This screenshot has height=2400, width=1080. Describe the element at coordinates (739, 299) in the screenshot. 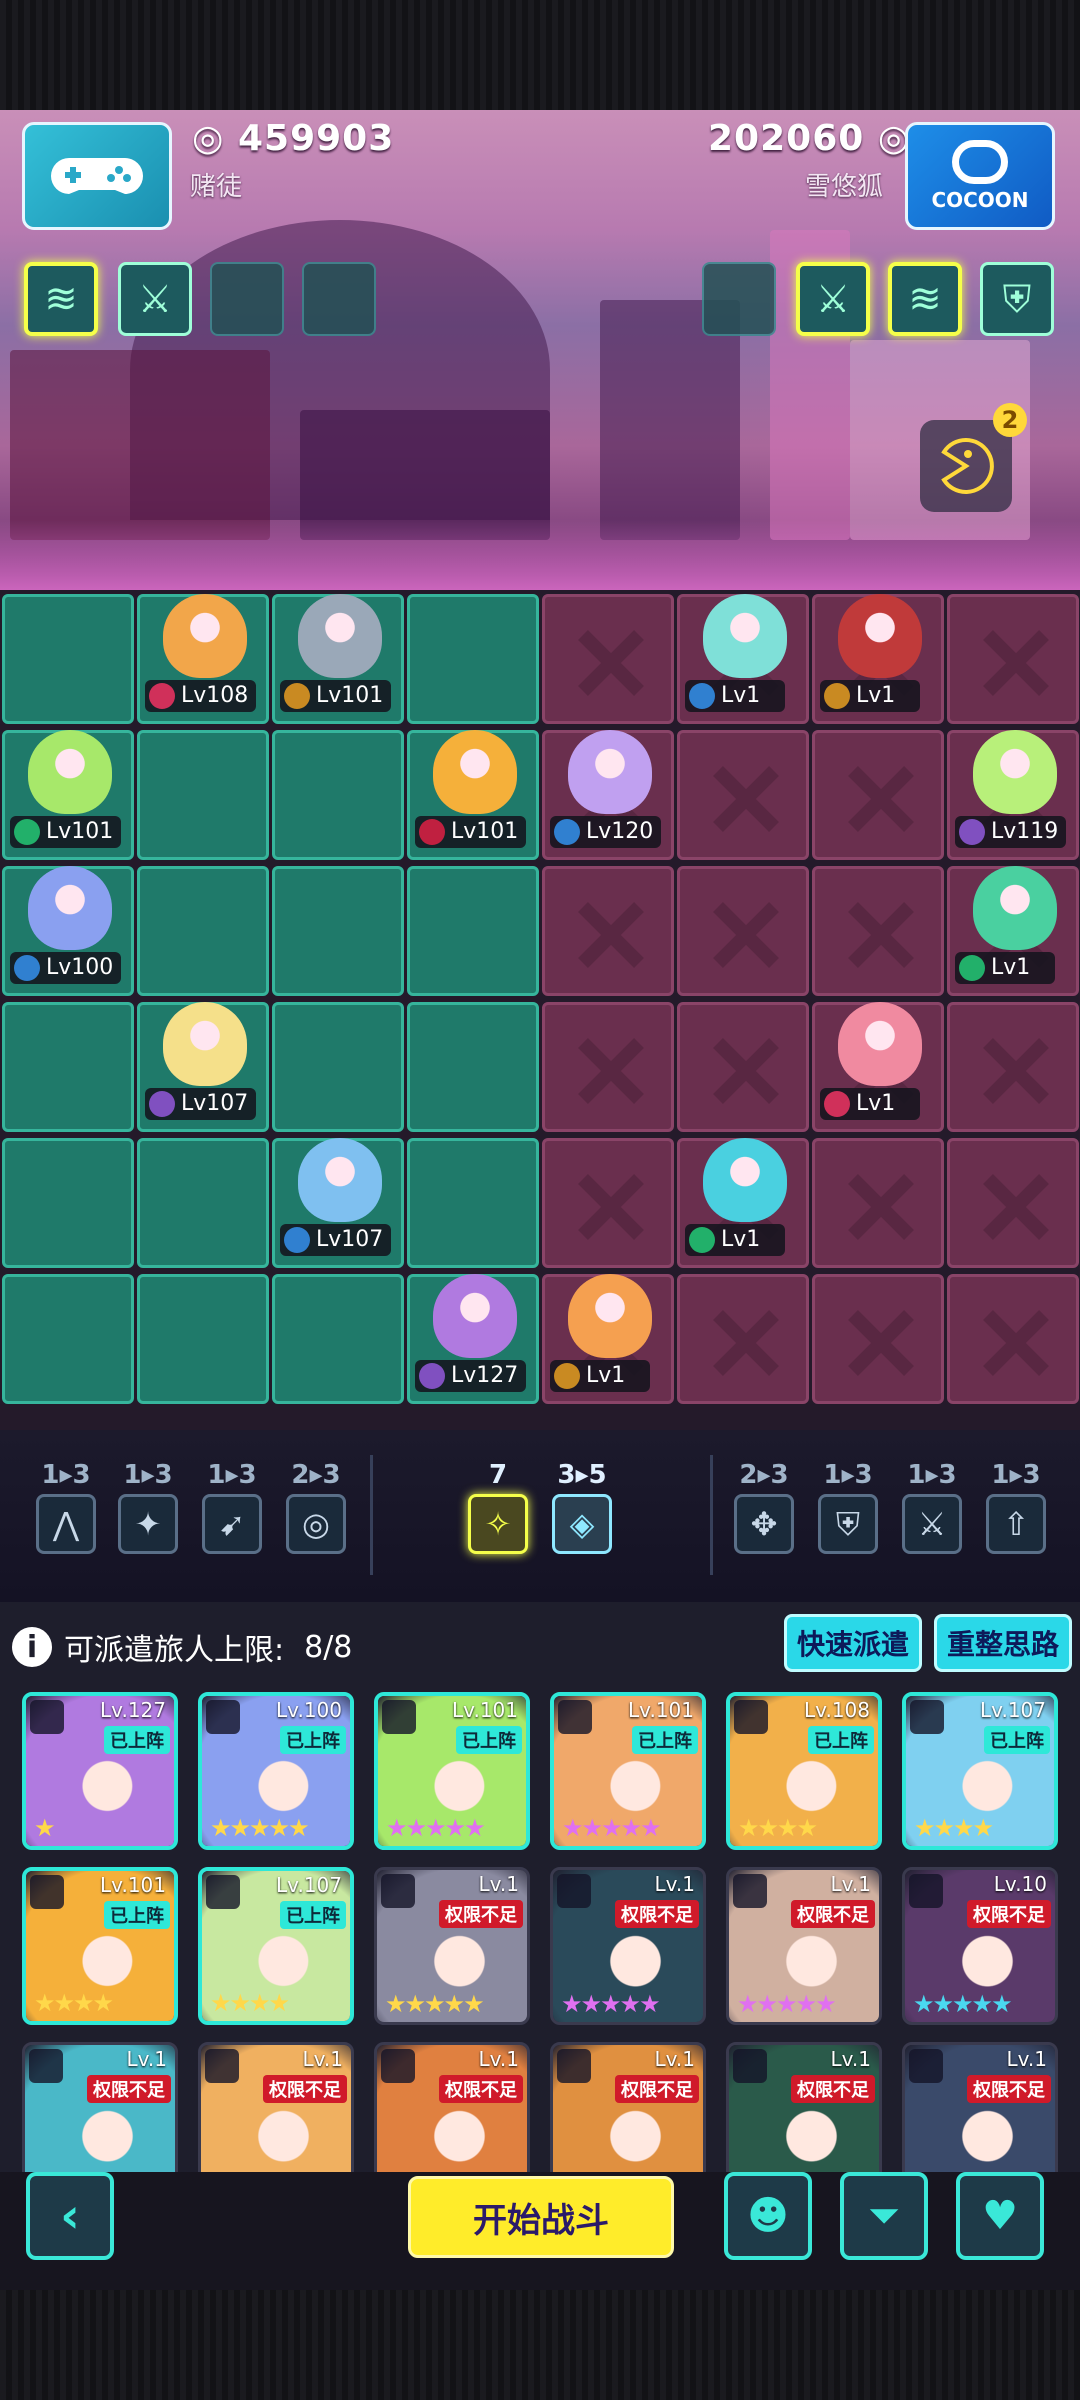

I see `opponent-skill-slot-empty` at that location.